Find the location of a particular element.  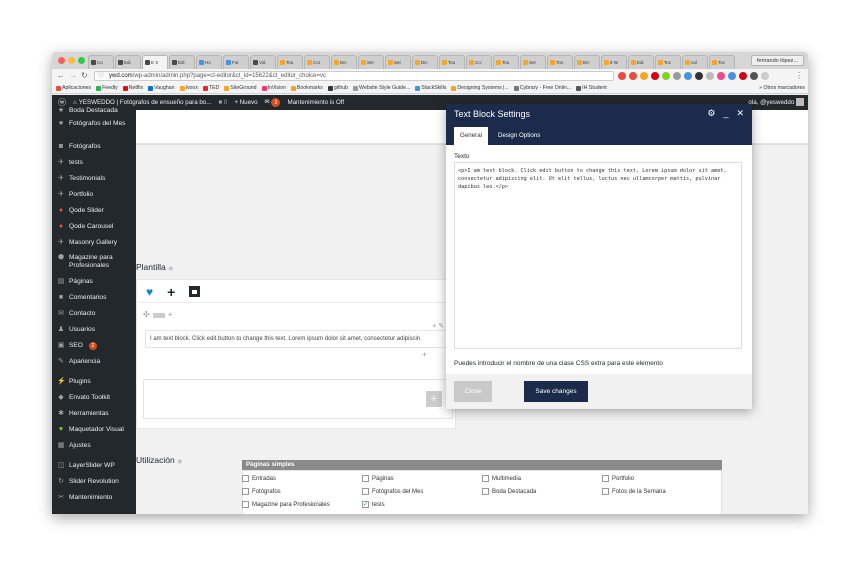

sidebar-item: ◫ LayerSlider WP is located at coordinates (94, 466).